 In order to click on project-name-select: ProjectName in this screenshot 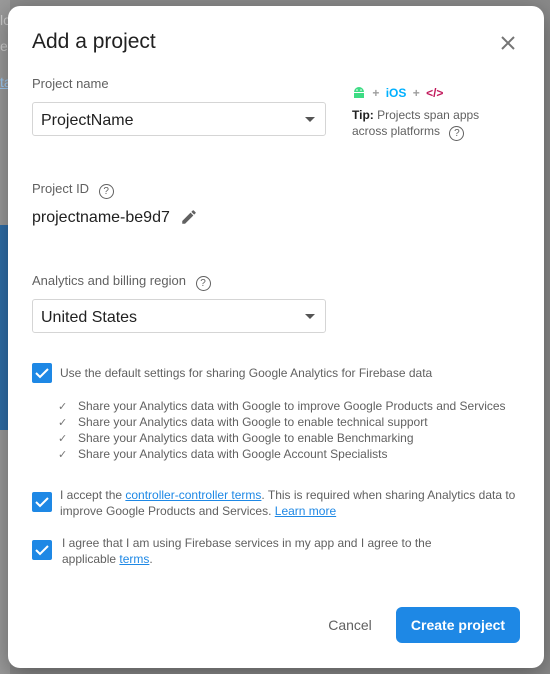, I will do `click(179, 119)`.